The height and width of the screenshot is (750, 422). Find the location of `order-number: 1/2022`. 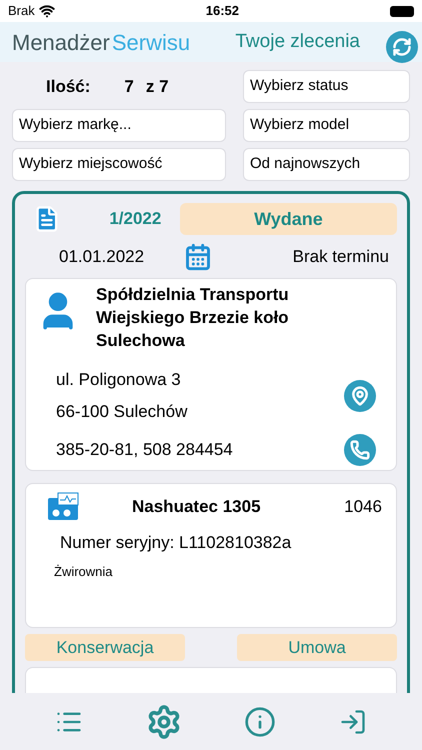

order-number: 1/2022 is located at coordinates (135, 219).